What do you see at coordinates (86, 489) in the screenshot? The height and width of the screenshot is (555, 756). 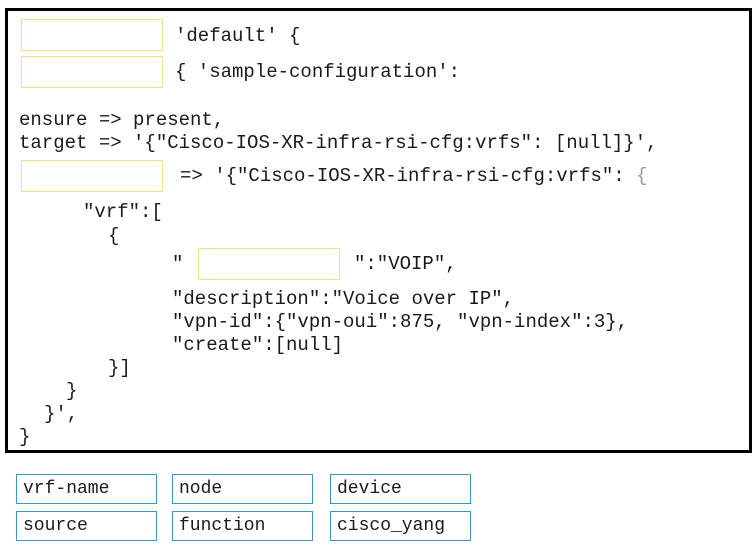 I see `option-vrf-name: vrf-name` at bounding box center [86, 489].